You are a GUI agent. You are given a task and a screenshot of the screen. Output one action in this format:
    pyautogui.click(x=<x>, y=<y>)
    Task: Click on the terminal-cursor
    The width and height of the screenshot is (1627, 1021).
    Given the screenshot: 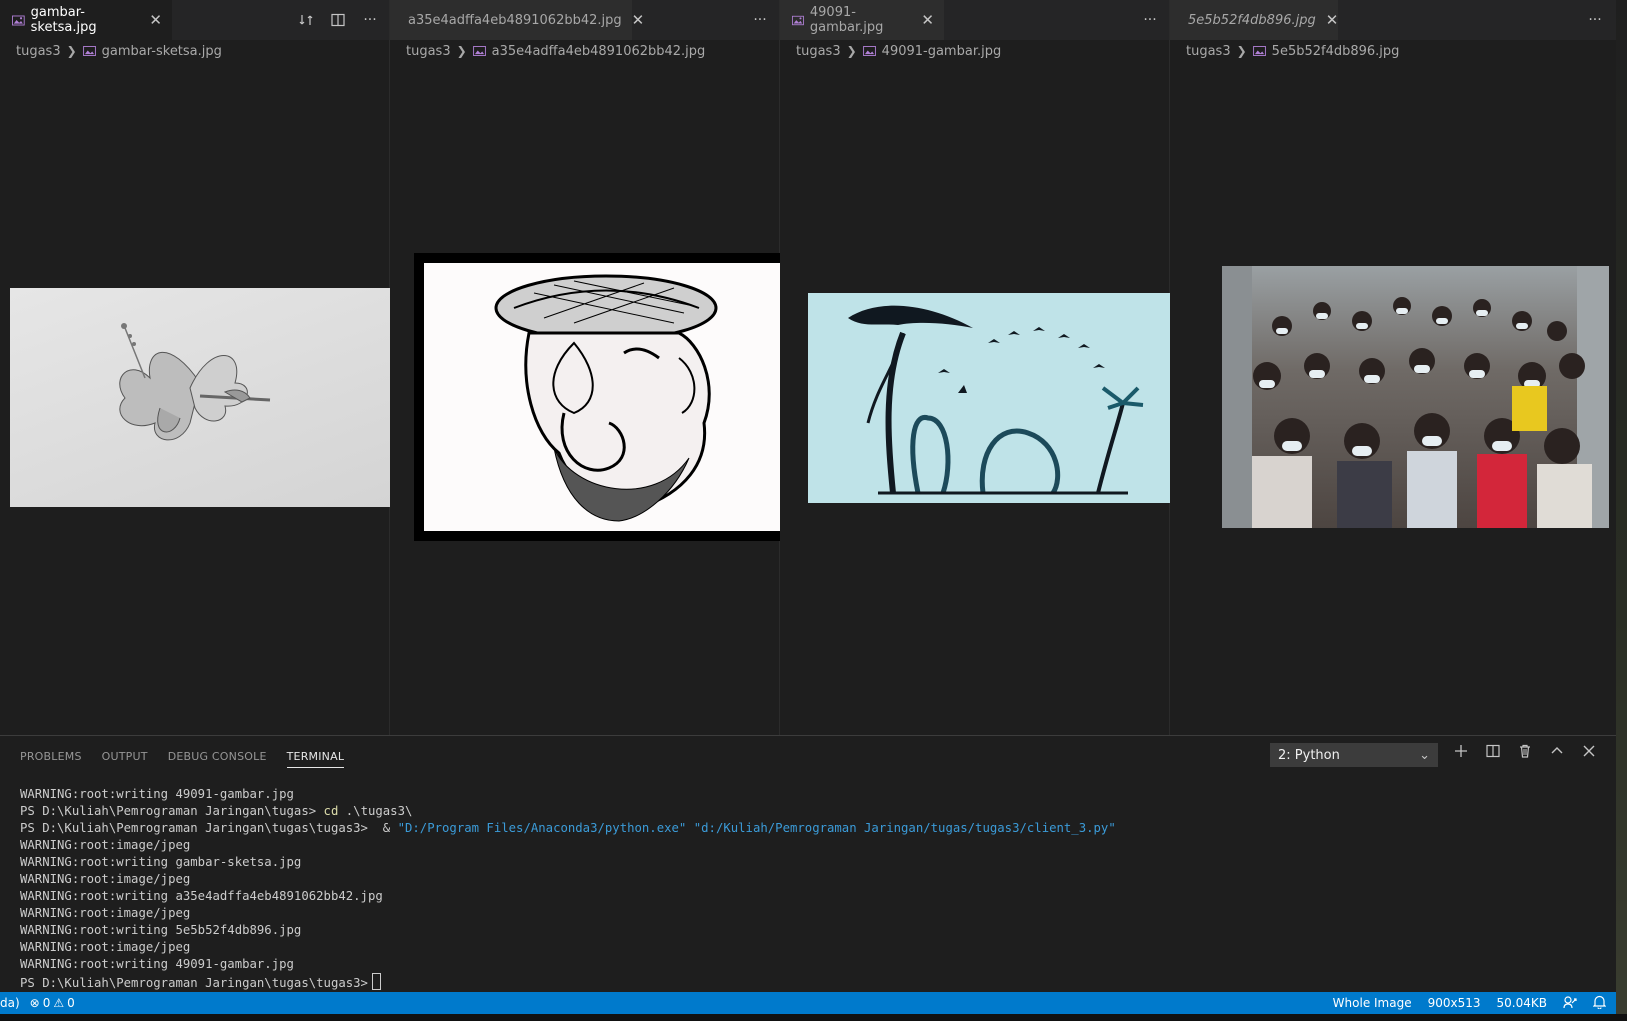 What is the action you would take?
    pyautogui.click(x=376, y=981)
    